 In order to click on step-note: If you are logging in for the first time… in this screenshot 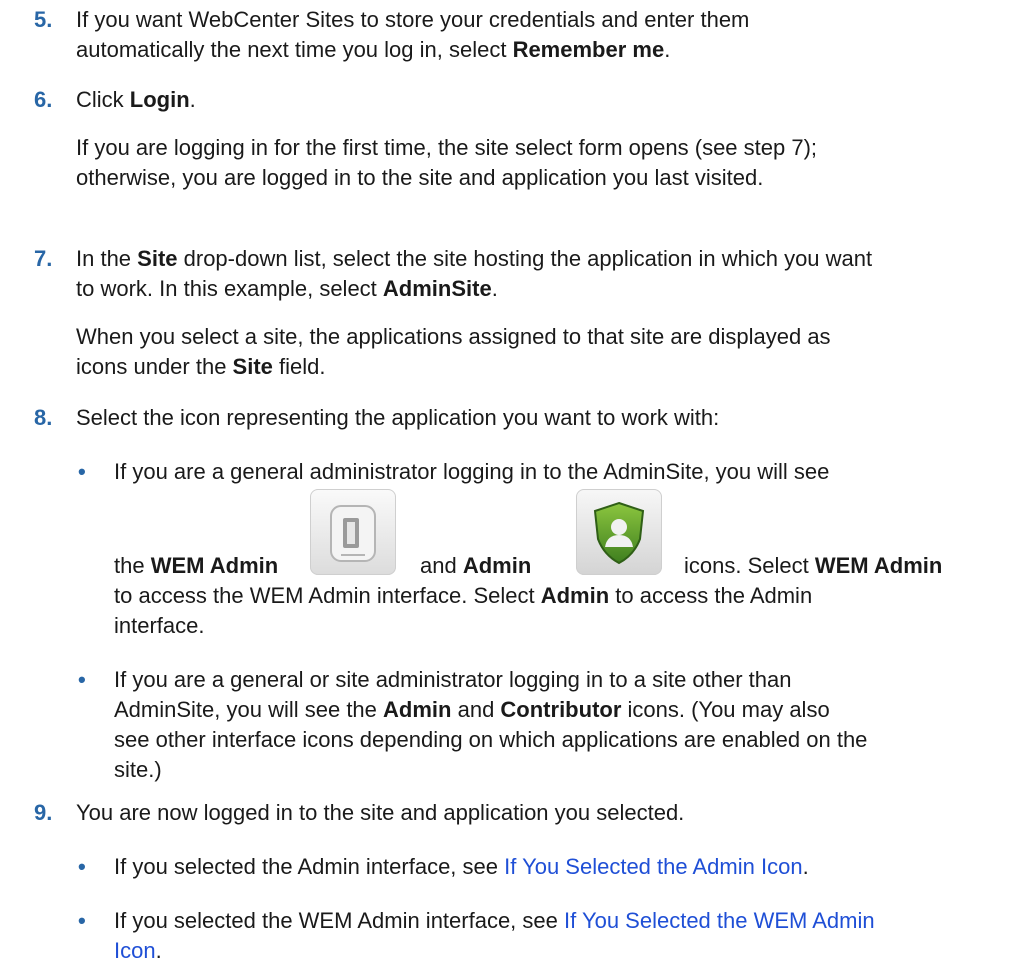, I will do `click(447, 162)`.